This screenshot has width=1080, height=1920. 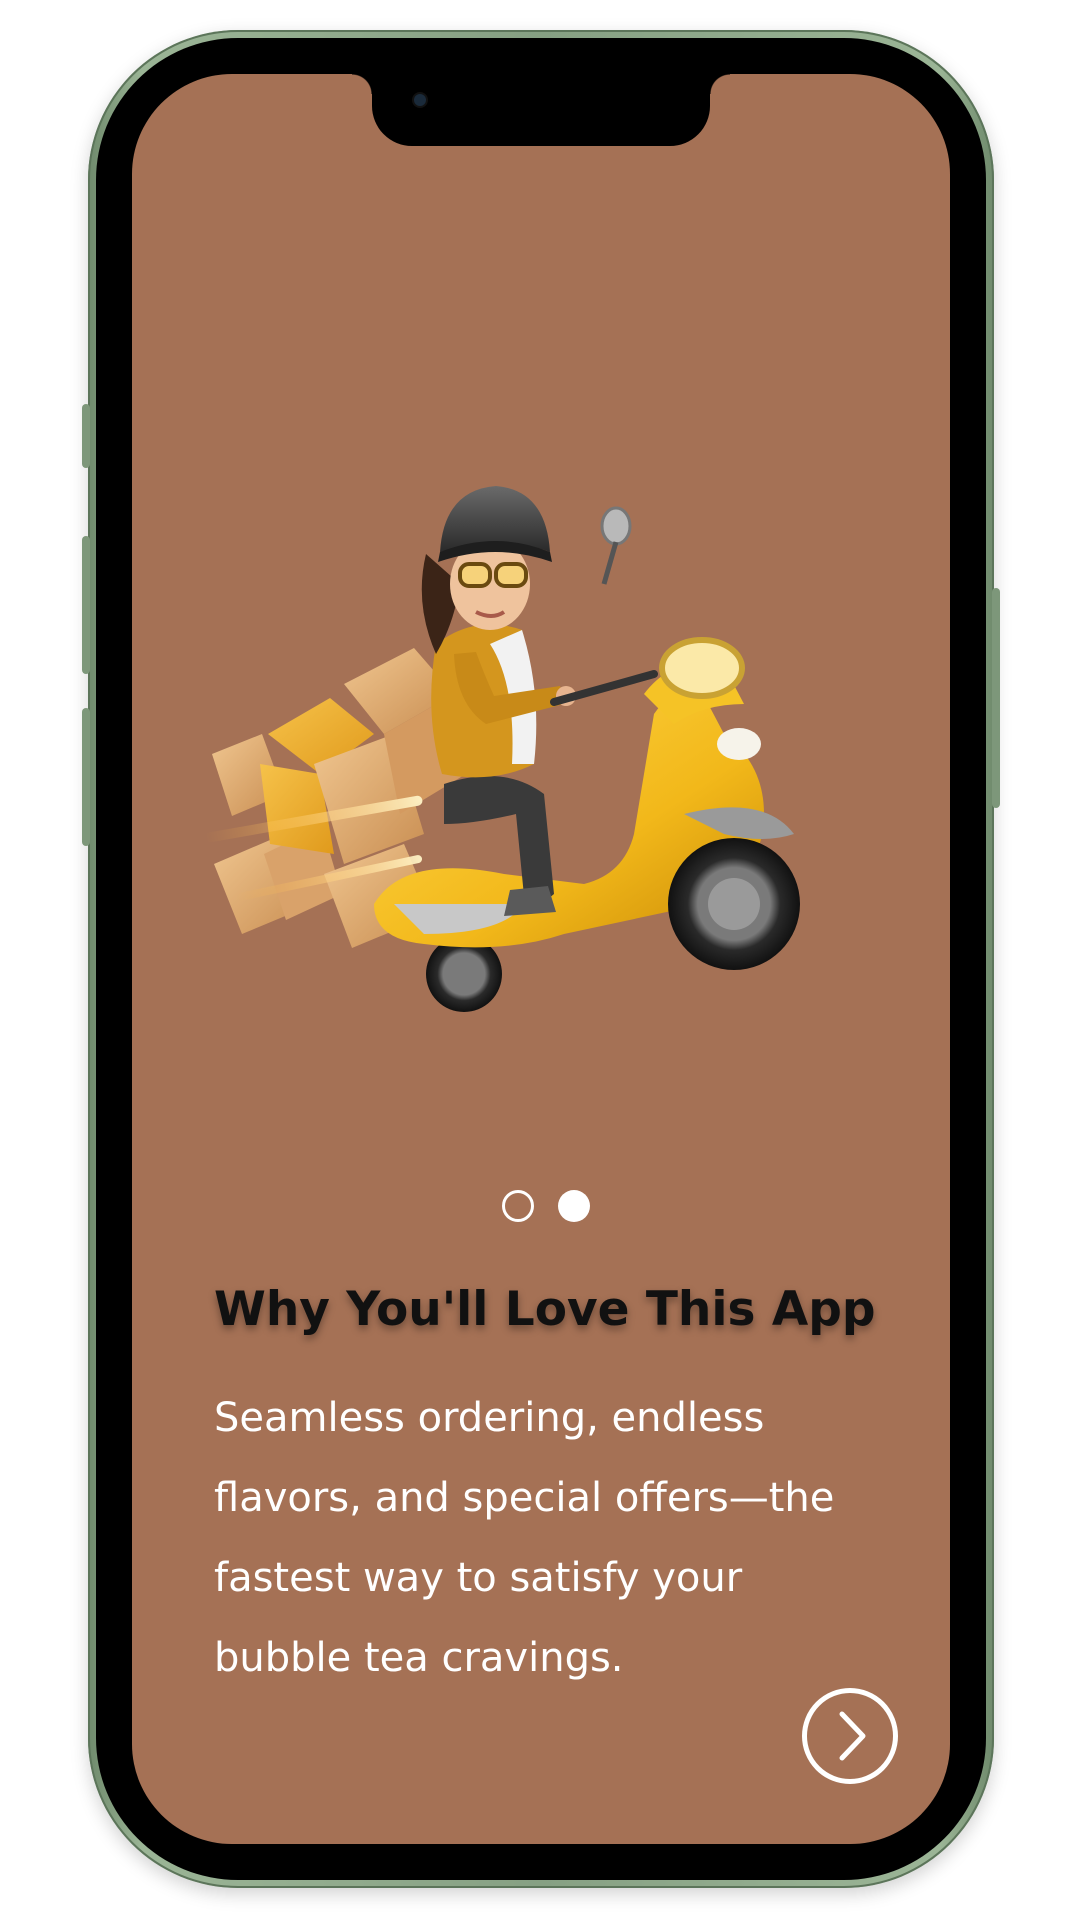 What do you see at coordinates (734, 904) in the screenshot?
I see `front-wheel` at bounding box center [734, 904].